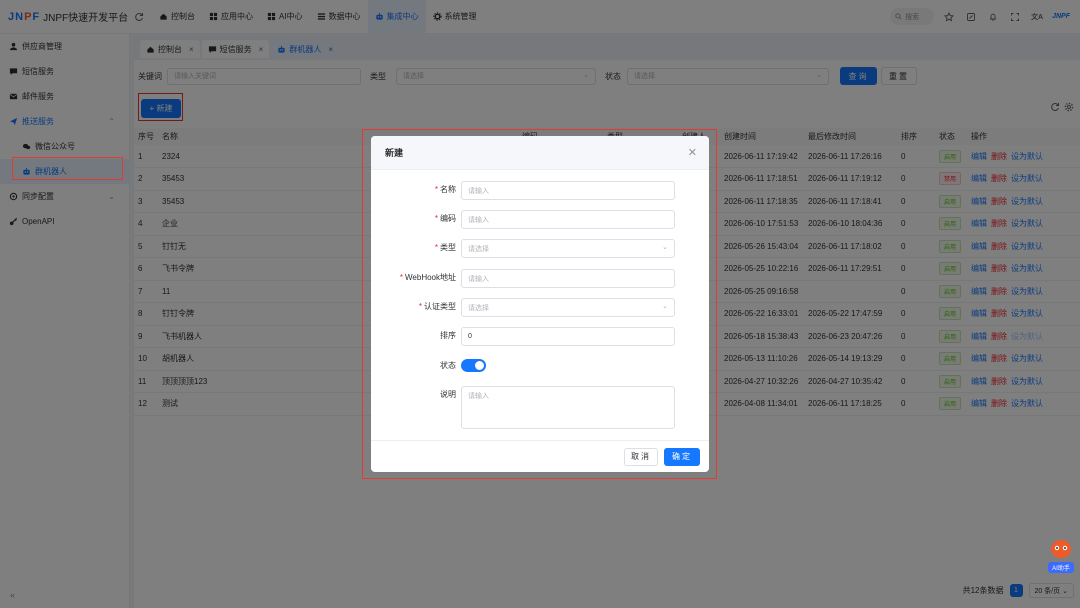 Image resolution: width=1080 pixels, height=608 pixels. Describe the element at coordinates (1061, 567) in the screenshot. I see `ai-helper-label: AI助手` at that location.